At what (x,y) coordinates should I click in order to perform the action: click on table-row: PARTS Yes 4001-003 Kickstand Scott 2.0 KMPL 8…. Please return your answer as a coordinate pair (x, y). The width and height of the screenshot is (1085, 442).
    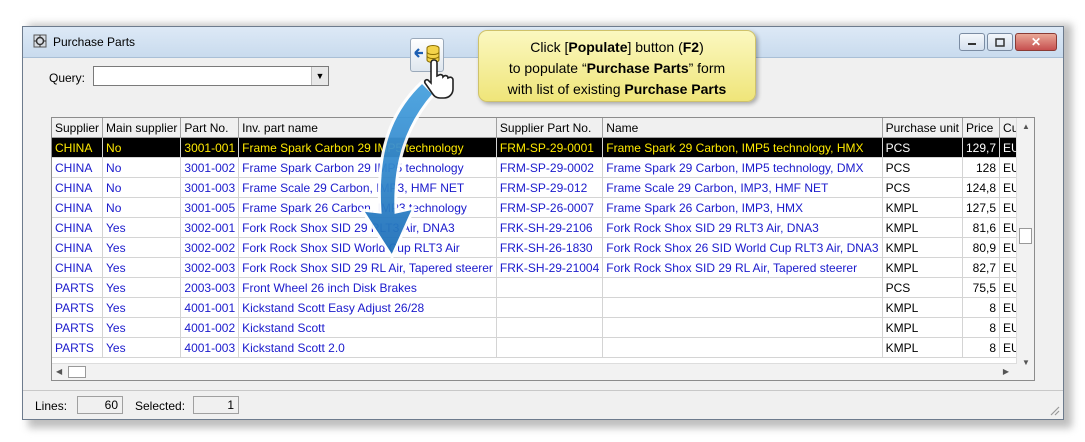
    Looking at the image, I should click on (543, 347).